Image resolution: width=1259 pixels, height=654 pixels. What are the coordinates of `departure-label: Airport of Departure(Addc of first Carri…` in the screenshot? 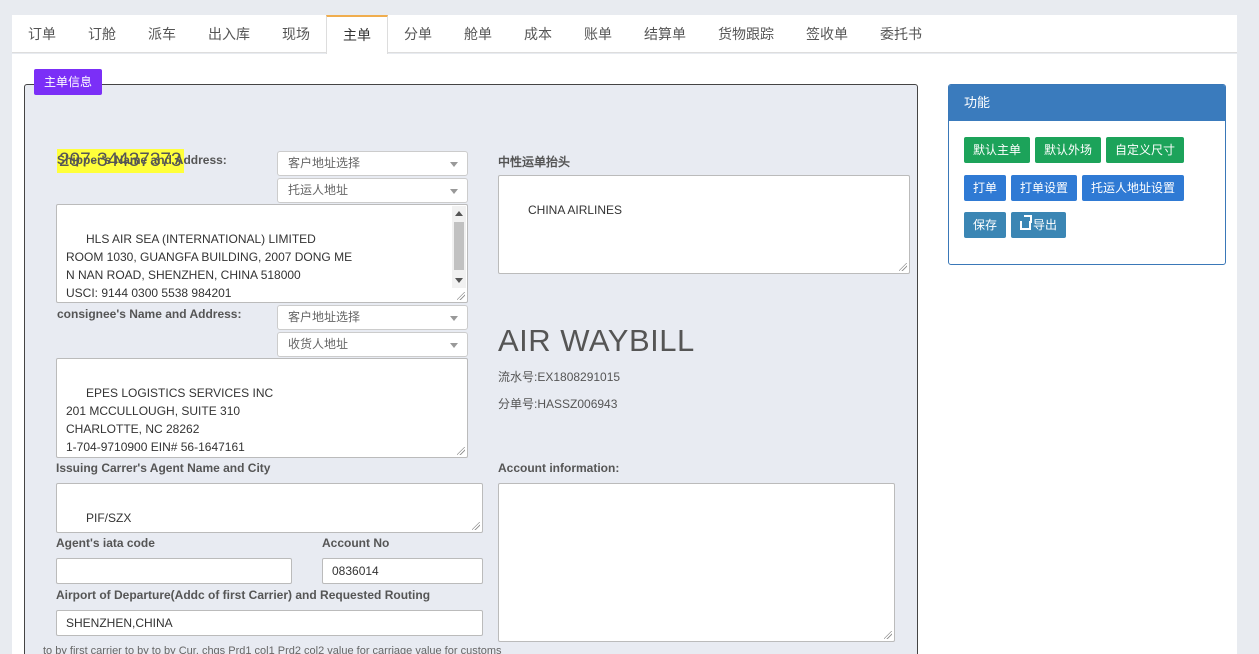 It's located at (243, 595).